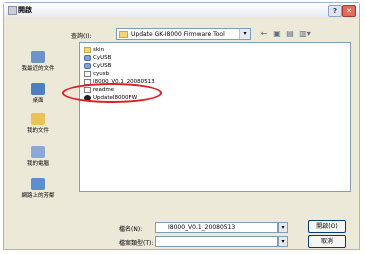  What do you see at coordinates (277, 34) in the screenshot?
I see `up-folder-button: ▣` at bounding box center [277, 34].